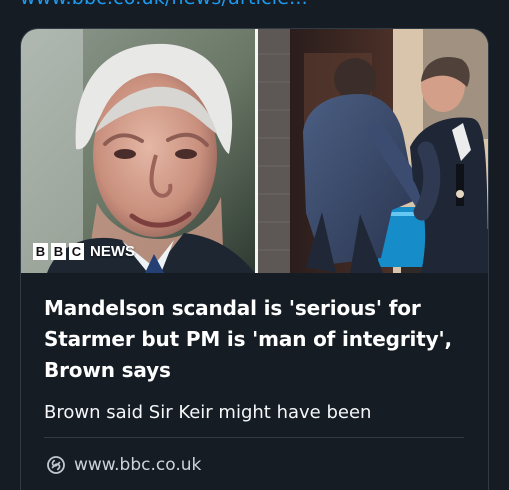 The width and height of the screenshot is (509, 490). What do you see at coordinates (254, 437) in the screenshot?
I see `card-divider` at bounding box center [254, 437].